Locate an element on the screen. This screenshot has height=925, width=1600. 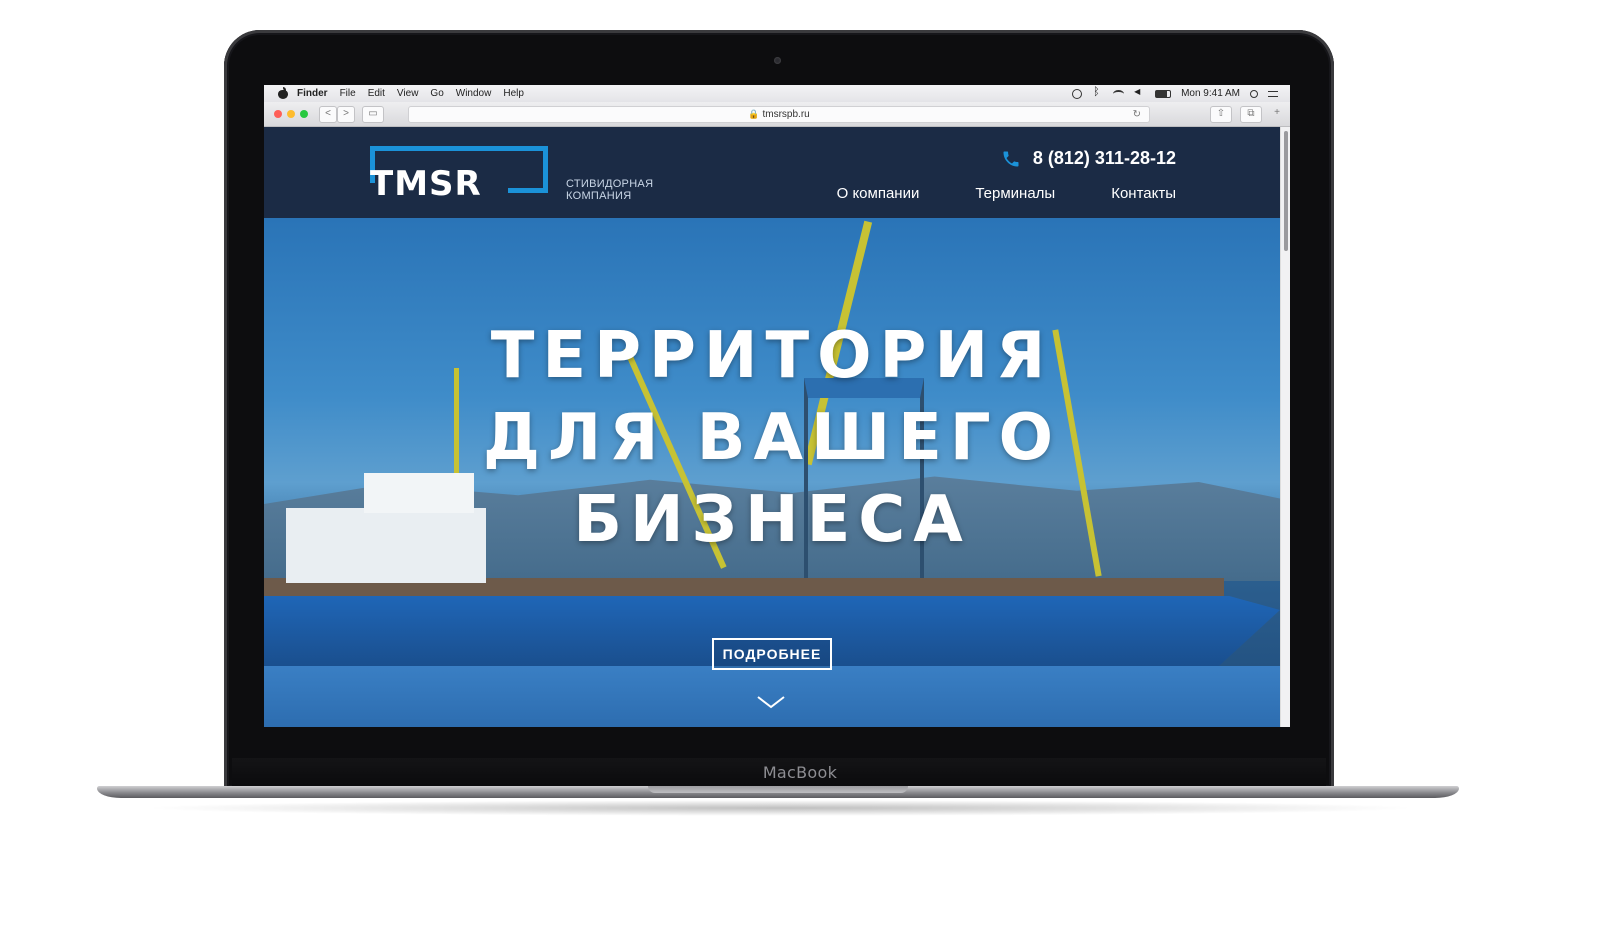
notification-center-icon is located at coordinates (1273, 93).